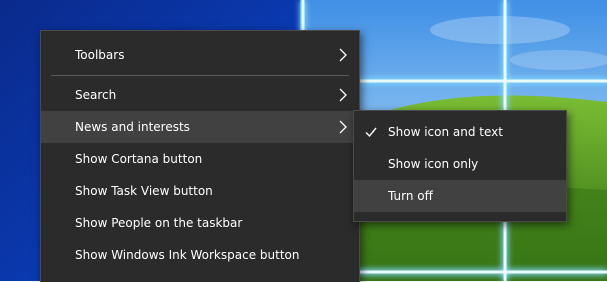 This screenshot has width=607, height=282. What do you see at coordinates (187, 255) in the screenshot?
I see `menu-item-label: Show Windows Ink Workspace button` at bounding box center [187, 255].